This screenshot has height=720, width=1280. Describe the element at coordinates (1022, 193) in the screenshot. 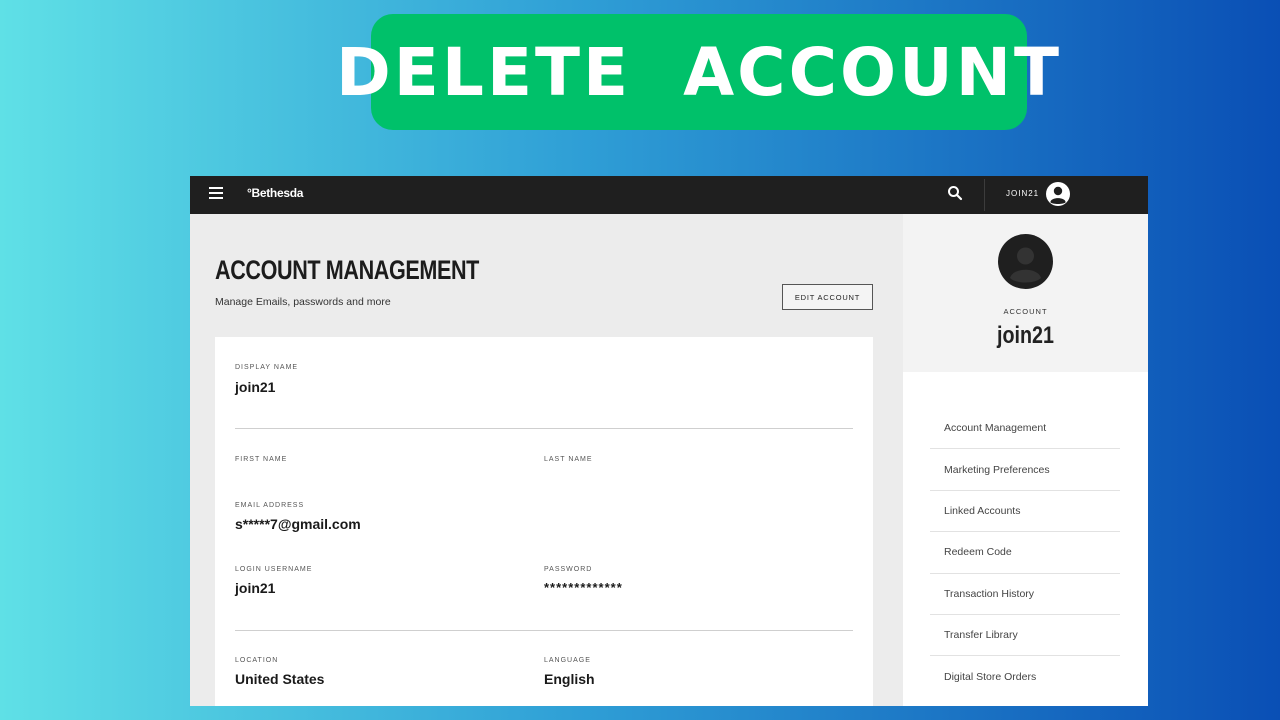

I see `topbar-username: JOIN21` at that location.